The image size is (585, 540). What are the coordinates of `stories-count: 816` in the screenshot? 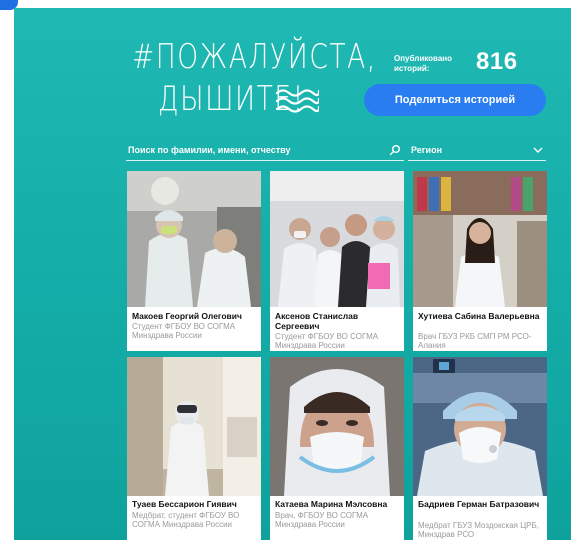 It's located at (497, 61).